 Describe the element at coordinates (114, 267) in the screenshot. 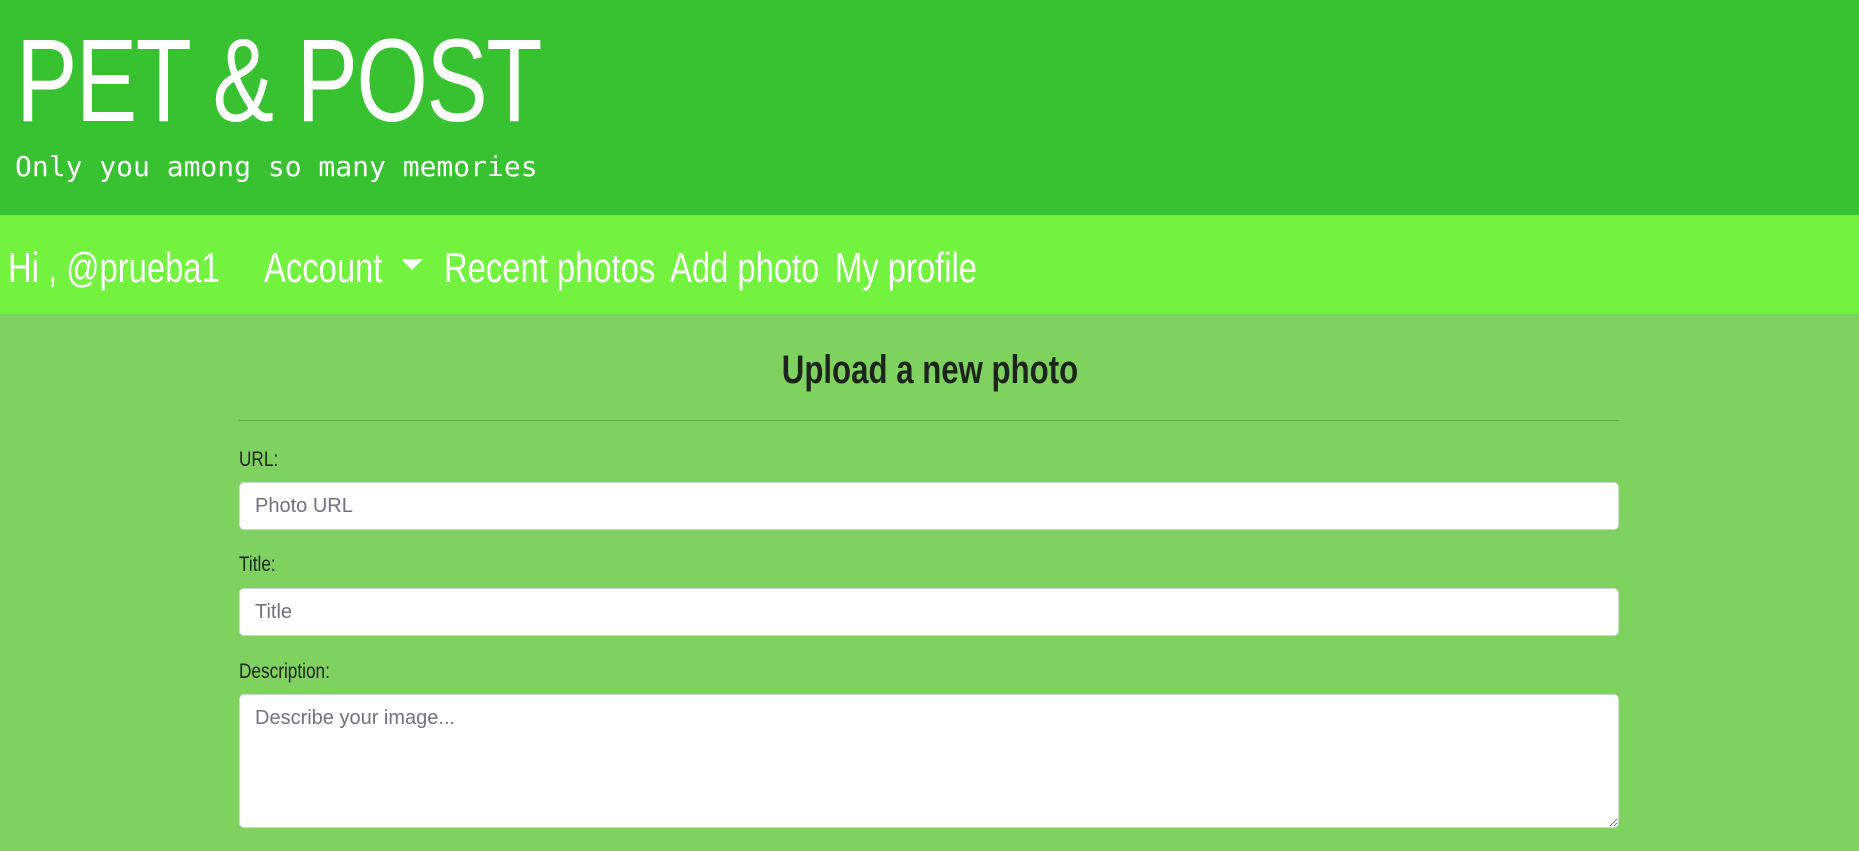

I see `user-greeting: Hi , @prueba1` at that location.